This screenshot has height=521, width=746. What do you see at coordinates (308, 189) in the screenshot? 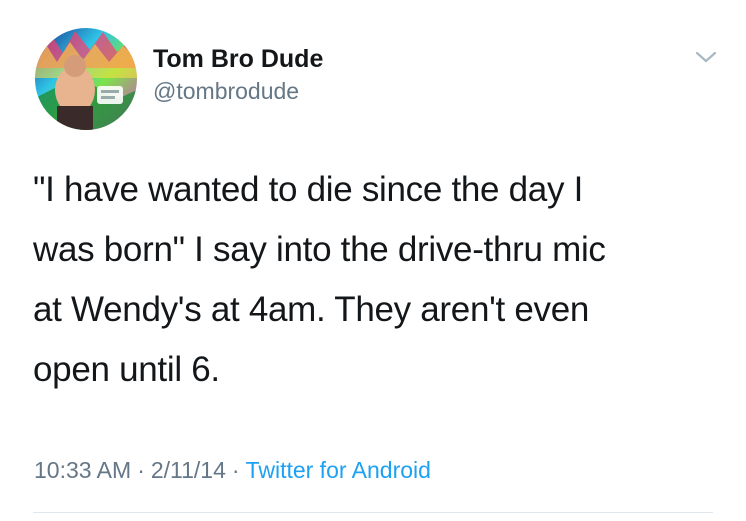
I see `tweet-text-line: "I have wanted to die since the day I` at bounding box center [308, 189].